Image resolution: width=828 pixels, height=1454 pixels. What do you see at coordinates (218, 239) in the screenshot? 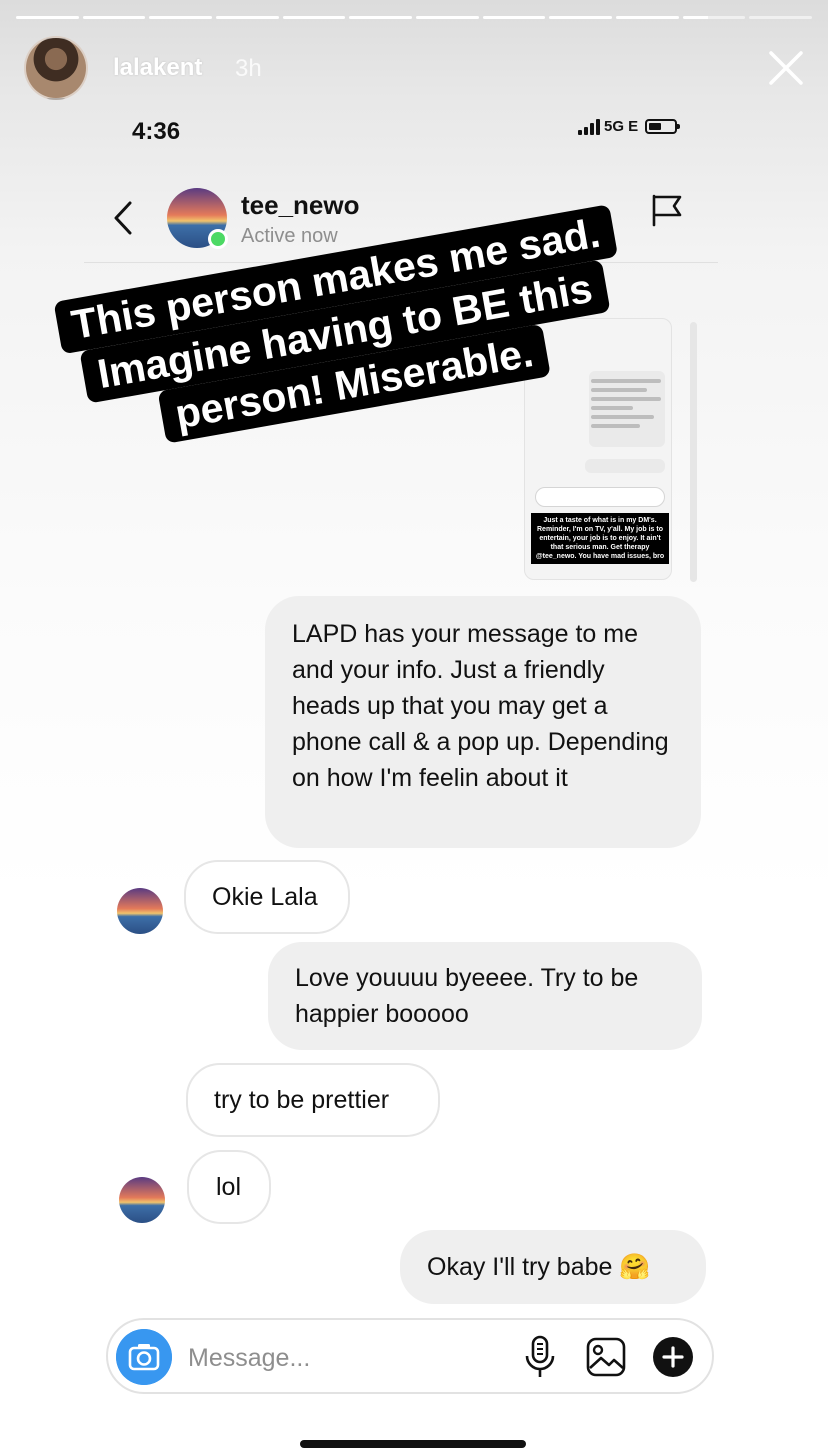
I see `active-status-dot` at bounding box center [218, 239].